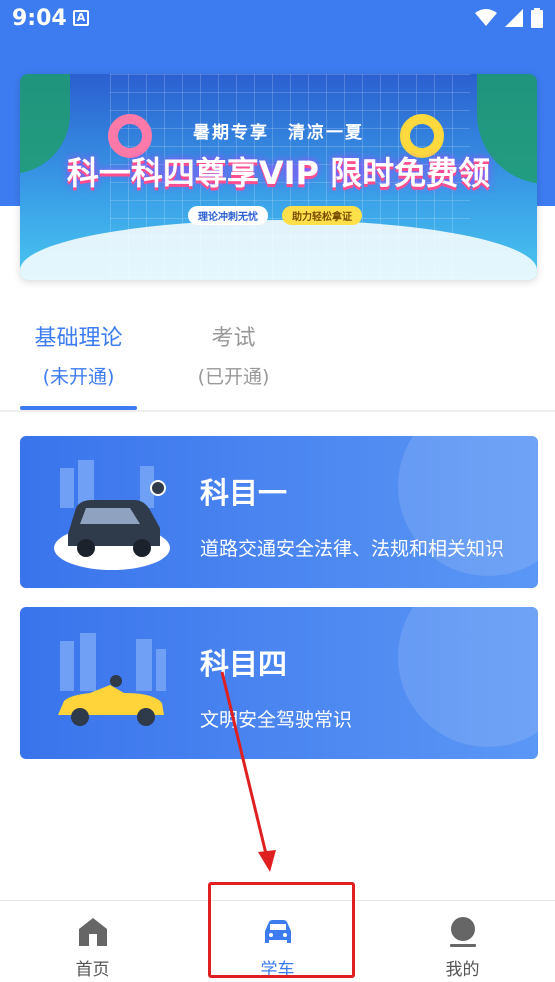 The width and height of the screenshot is (555, 982). I want to click on nav-label: 首页, so click(92, 970).